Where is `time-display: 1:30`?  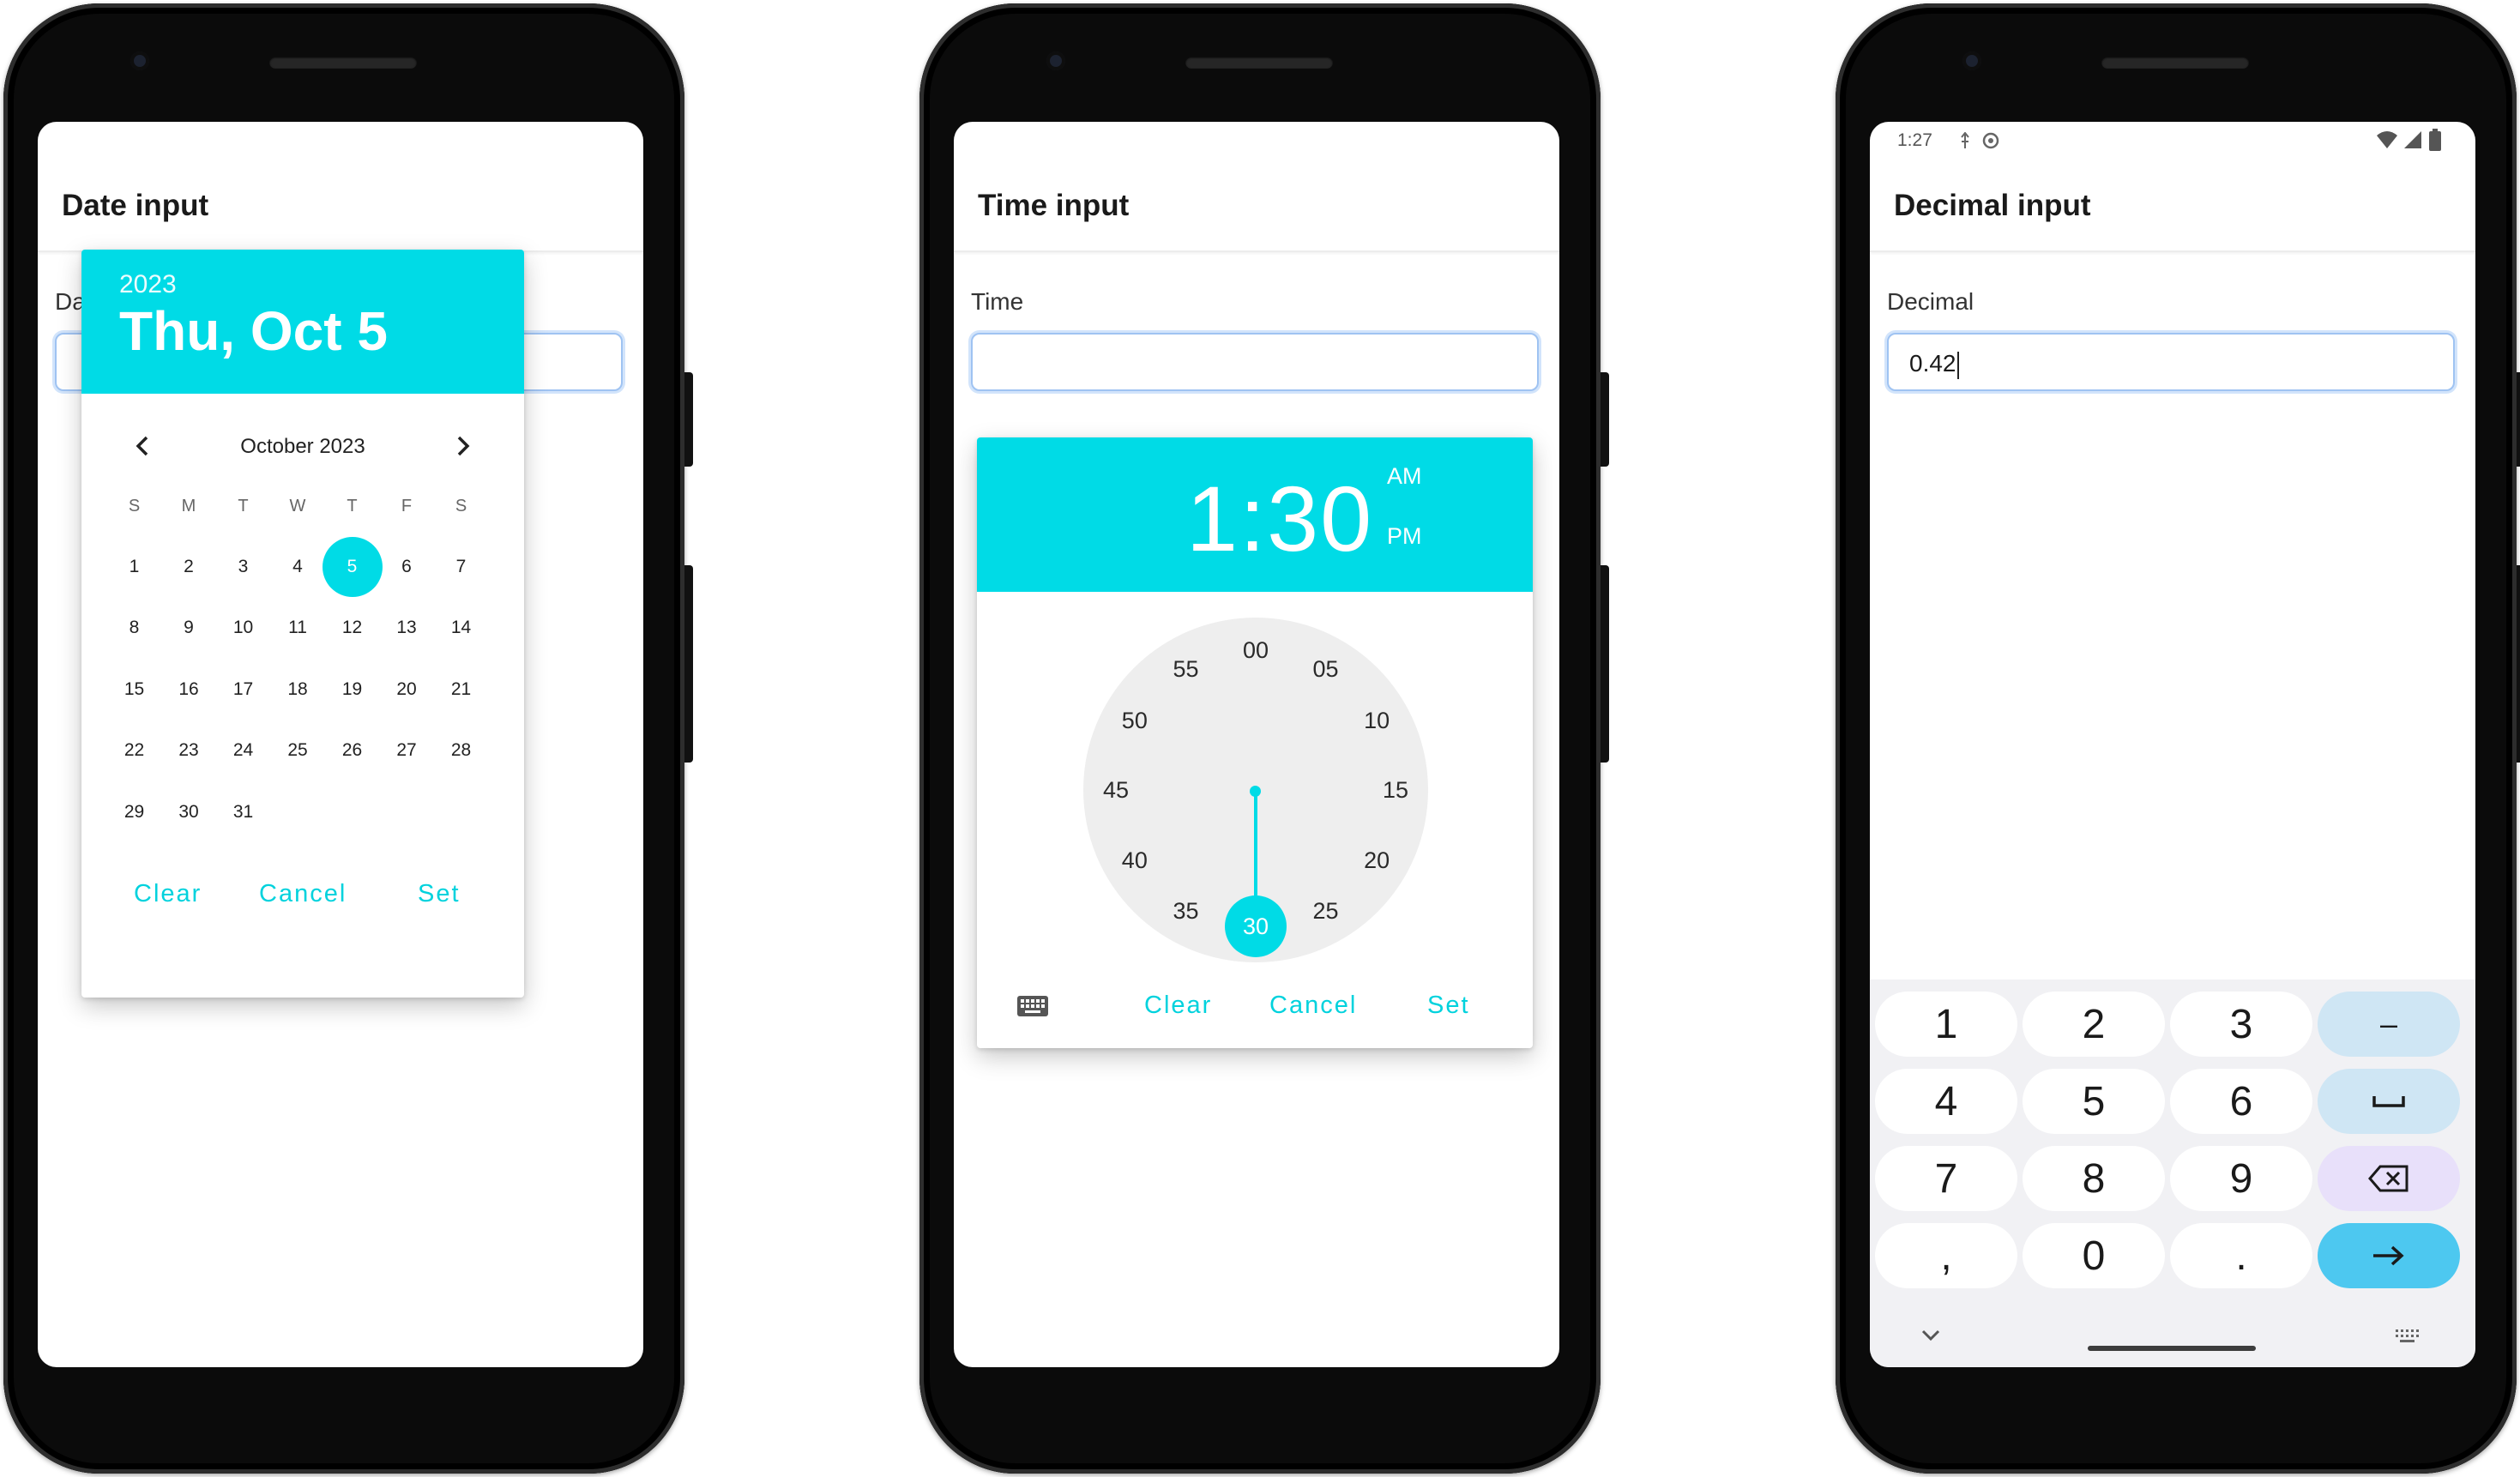 time-display: 1:30 is located at coordinates (1279, 518).